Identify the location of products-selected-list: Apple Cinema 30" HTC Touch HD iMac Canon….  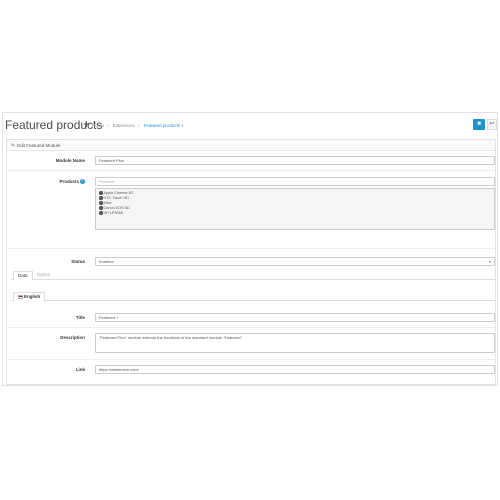
(295, 209).